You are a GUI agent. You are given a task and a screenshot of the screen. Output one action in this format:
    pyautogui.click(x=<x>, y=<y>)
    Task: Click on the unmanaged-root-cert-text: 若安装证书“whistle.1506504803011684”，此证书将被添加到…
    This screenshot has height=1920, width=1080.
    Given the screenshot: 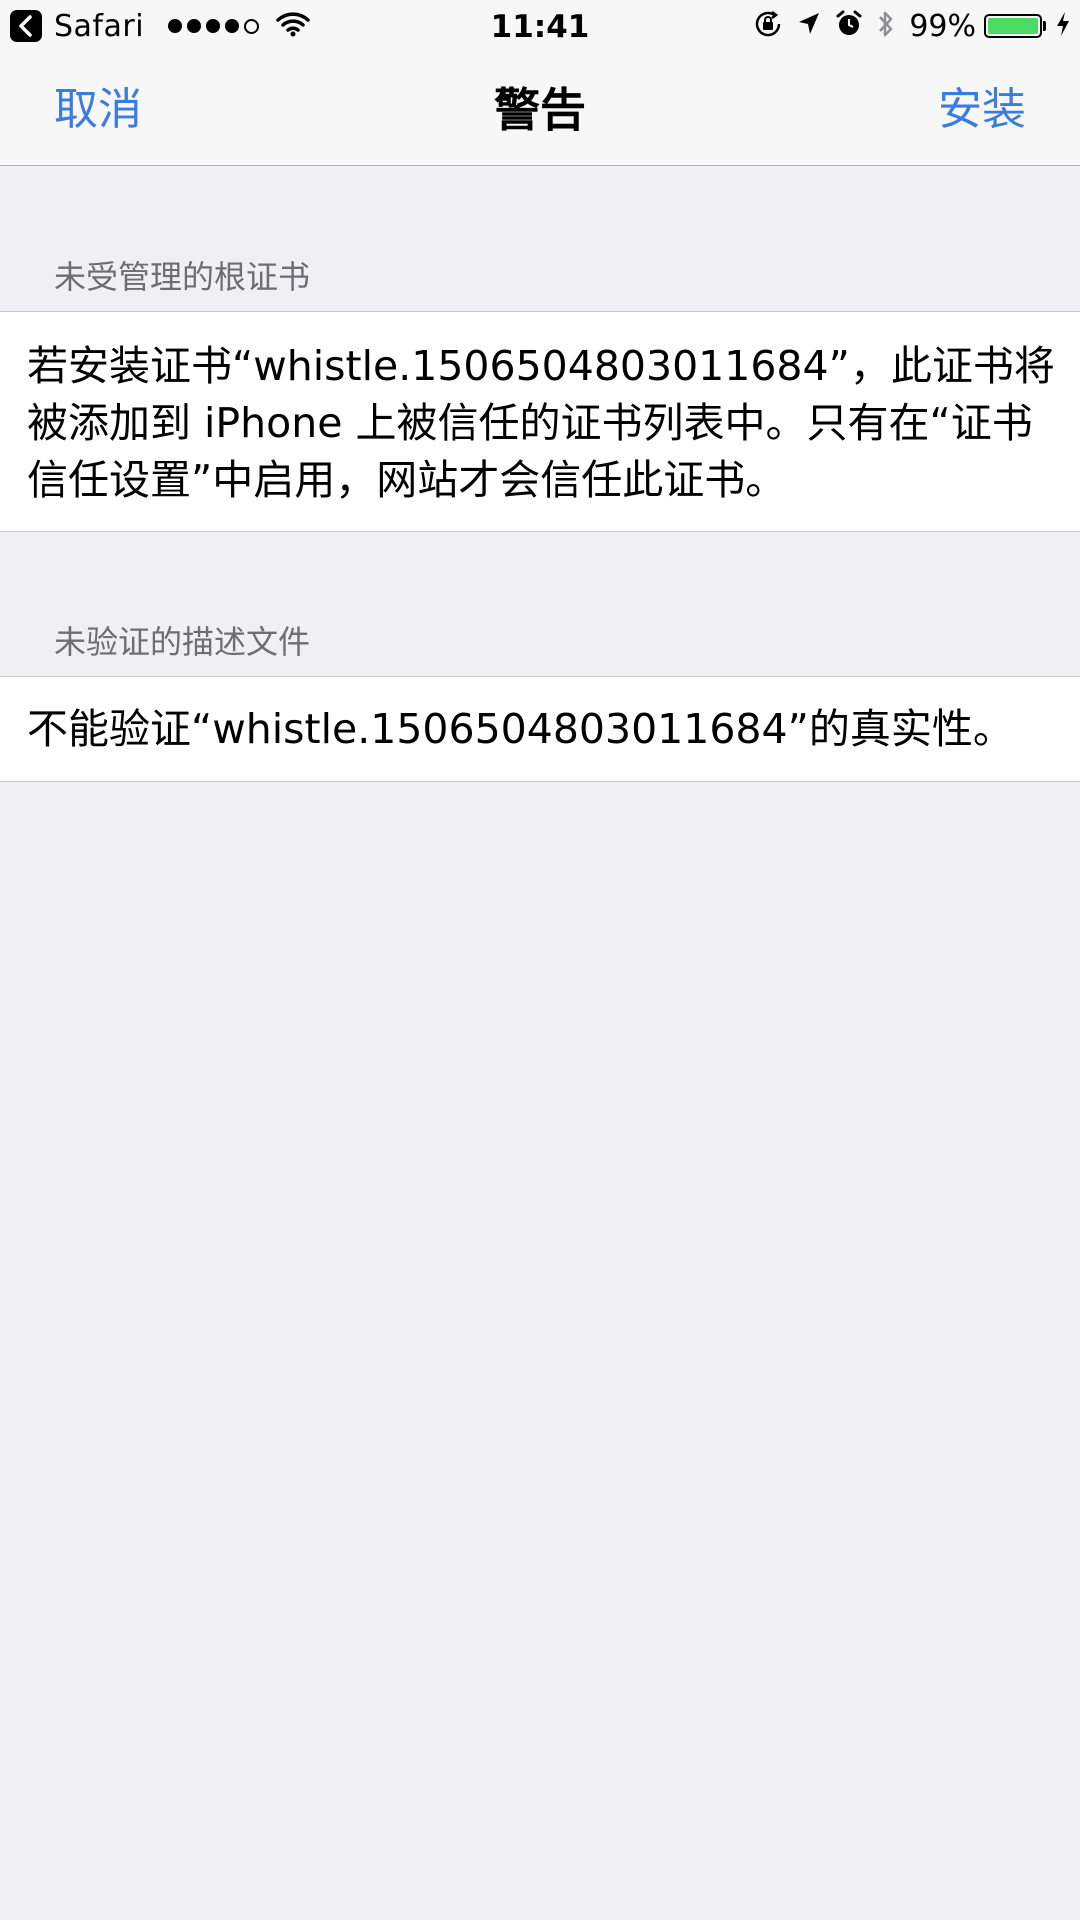 What is the action you would take?
    pyautogui.click(x=541, y=423)
    